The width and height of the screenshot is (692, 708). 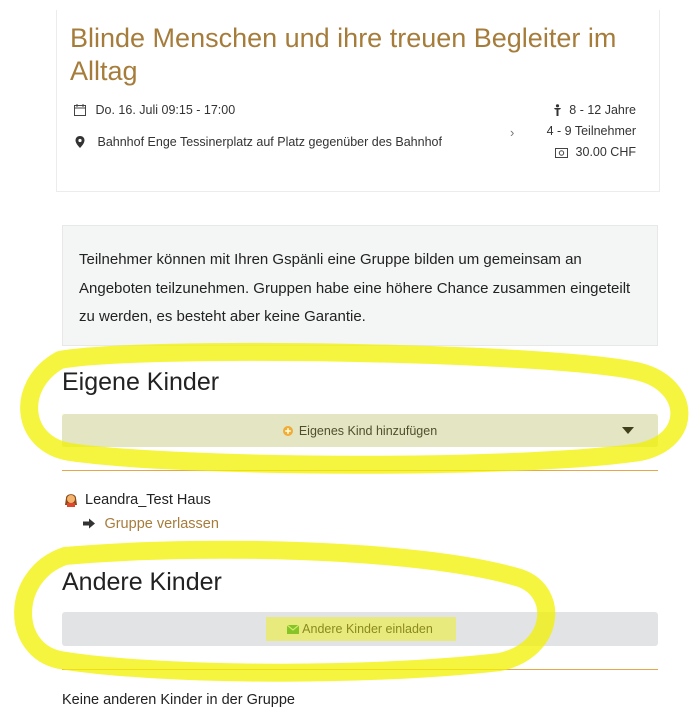 I want to click on add-own-child-dropdown: Eigenes Kind hinzufügen, so click(x=360, y=430).